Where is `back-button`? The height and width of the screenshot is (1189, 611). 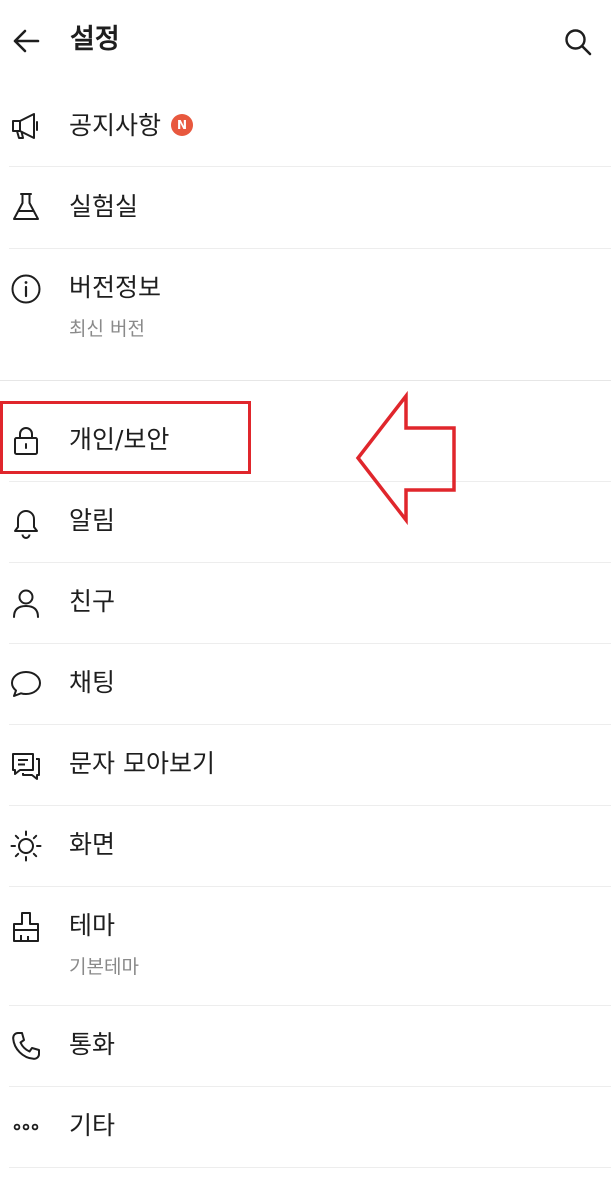
back-button is located at coordinates (26, 41).